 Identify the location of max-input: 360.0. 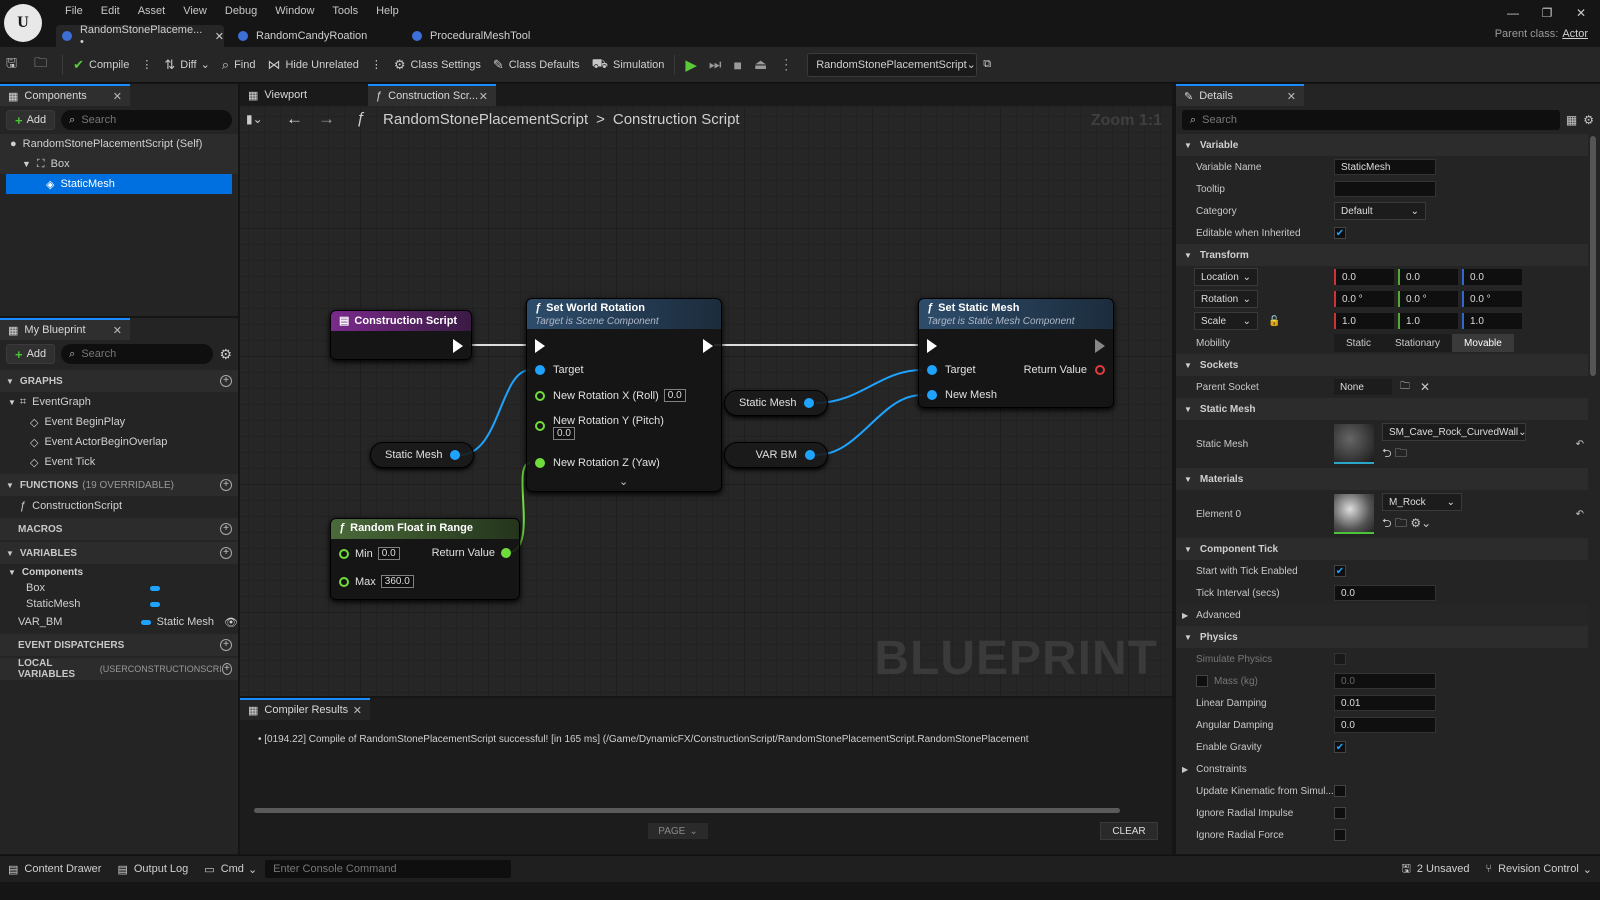
(397, 581).